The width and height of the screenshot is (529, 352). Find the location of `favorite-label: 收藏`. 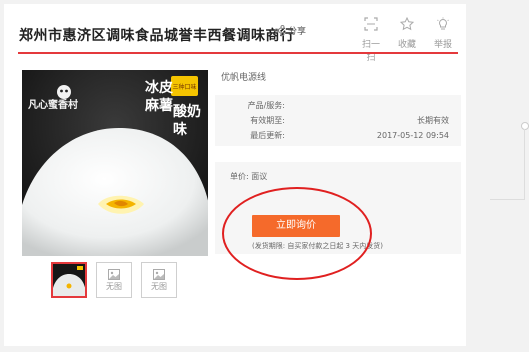

favorite-label: 收藏 is located at coordinates (406, 45).